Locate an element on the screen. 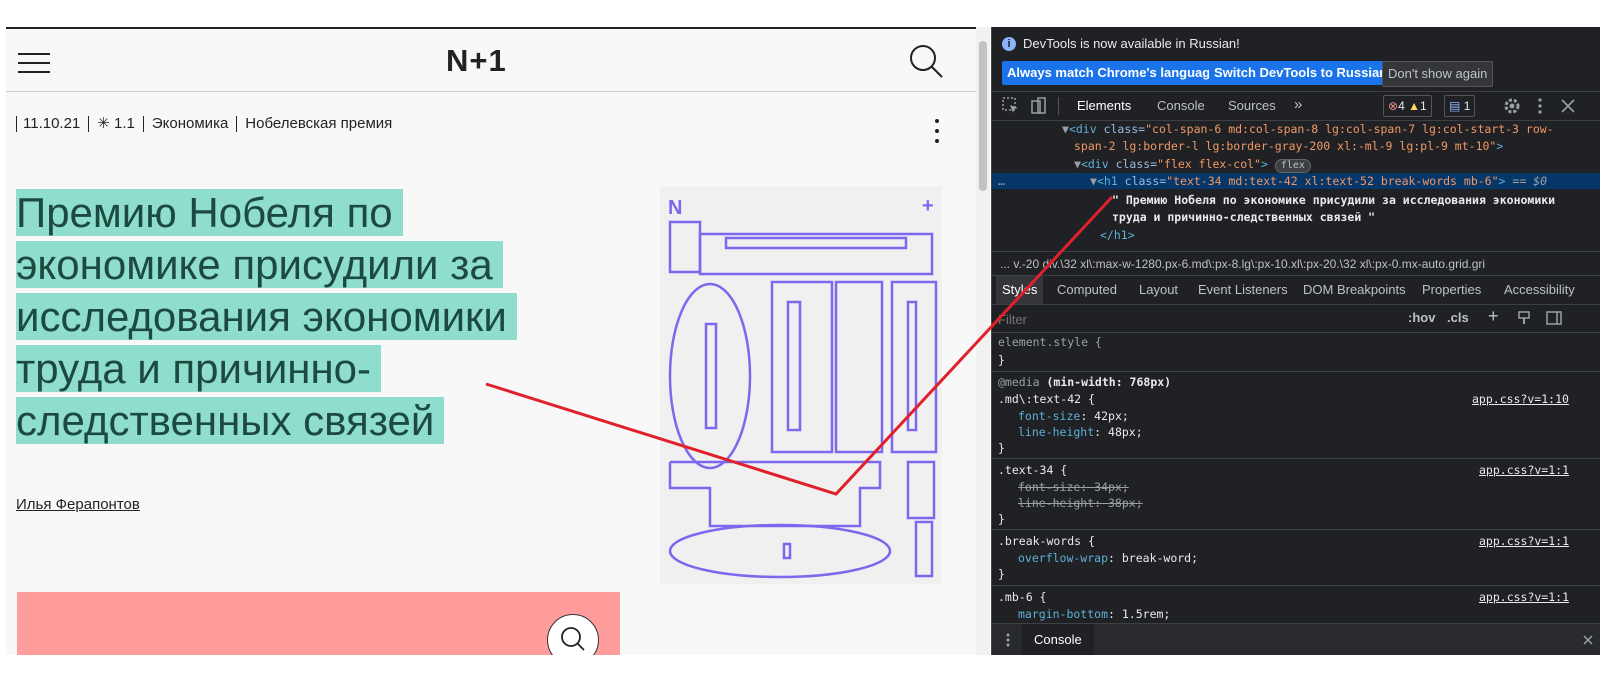 This screenshot has height=693, width=1600. infobar-message: DevTools is now available in Russian! is located at coordinates (1131, 43).